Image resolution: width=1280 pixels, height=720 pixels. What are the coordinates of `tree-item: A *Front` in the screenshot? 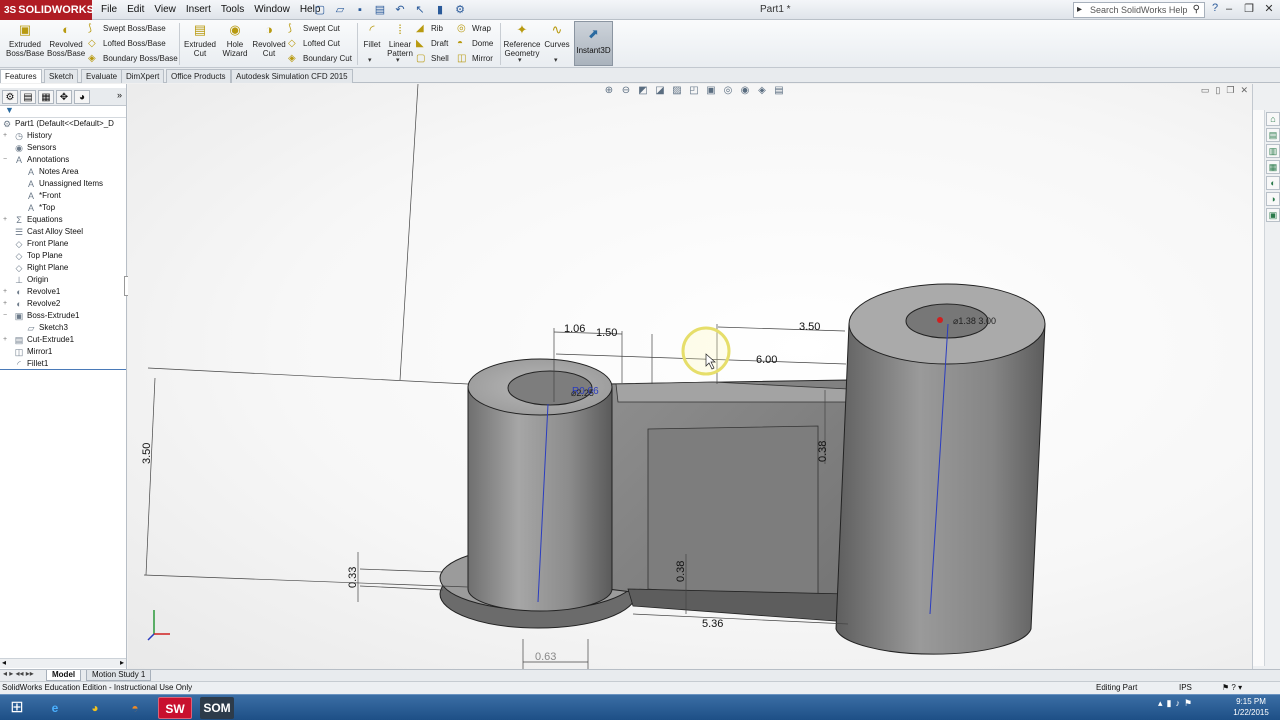 It's located at (63, 196).